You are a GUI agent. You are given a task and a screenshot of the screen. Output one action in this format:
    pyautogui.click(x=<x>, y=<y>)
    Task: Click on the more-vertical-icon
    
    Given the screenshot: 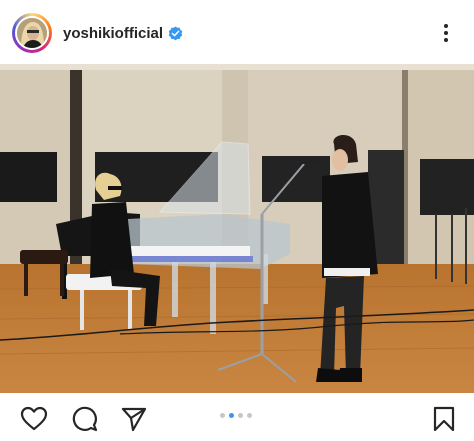 What is the action you would take?
    pyautogui.click(x=446, y=33)
    